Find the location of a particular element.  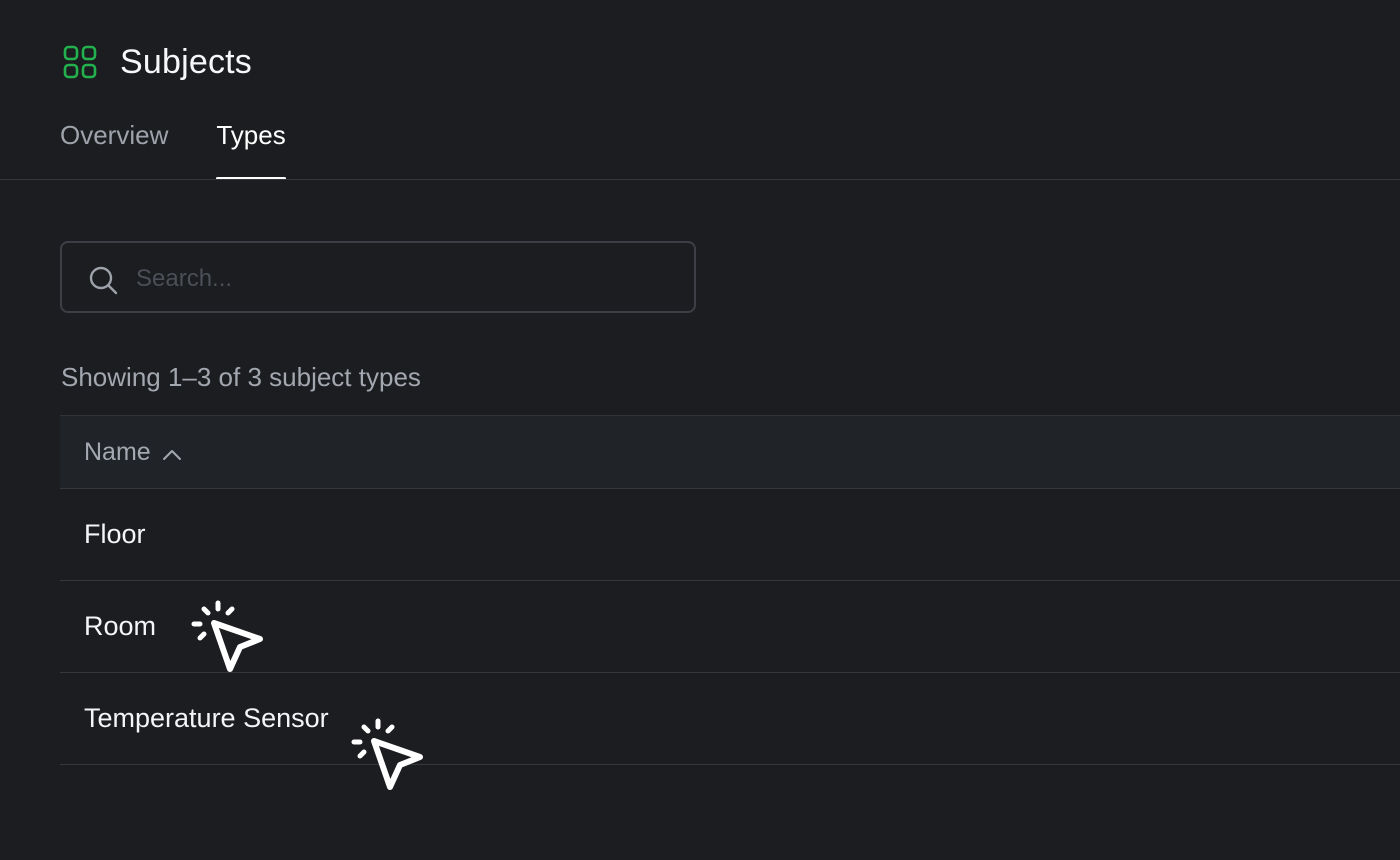

page-header: Subjects is located at coordinates (156, 62).